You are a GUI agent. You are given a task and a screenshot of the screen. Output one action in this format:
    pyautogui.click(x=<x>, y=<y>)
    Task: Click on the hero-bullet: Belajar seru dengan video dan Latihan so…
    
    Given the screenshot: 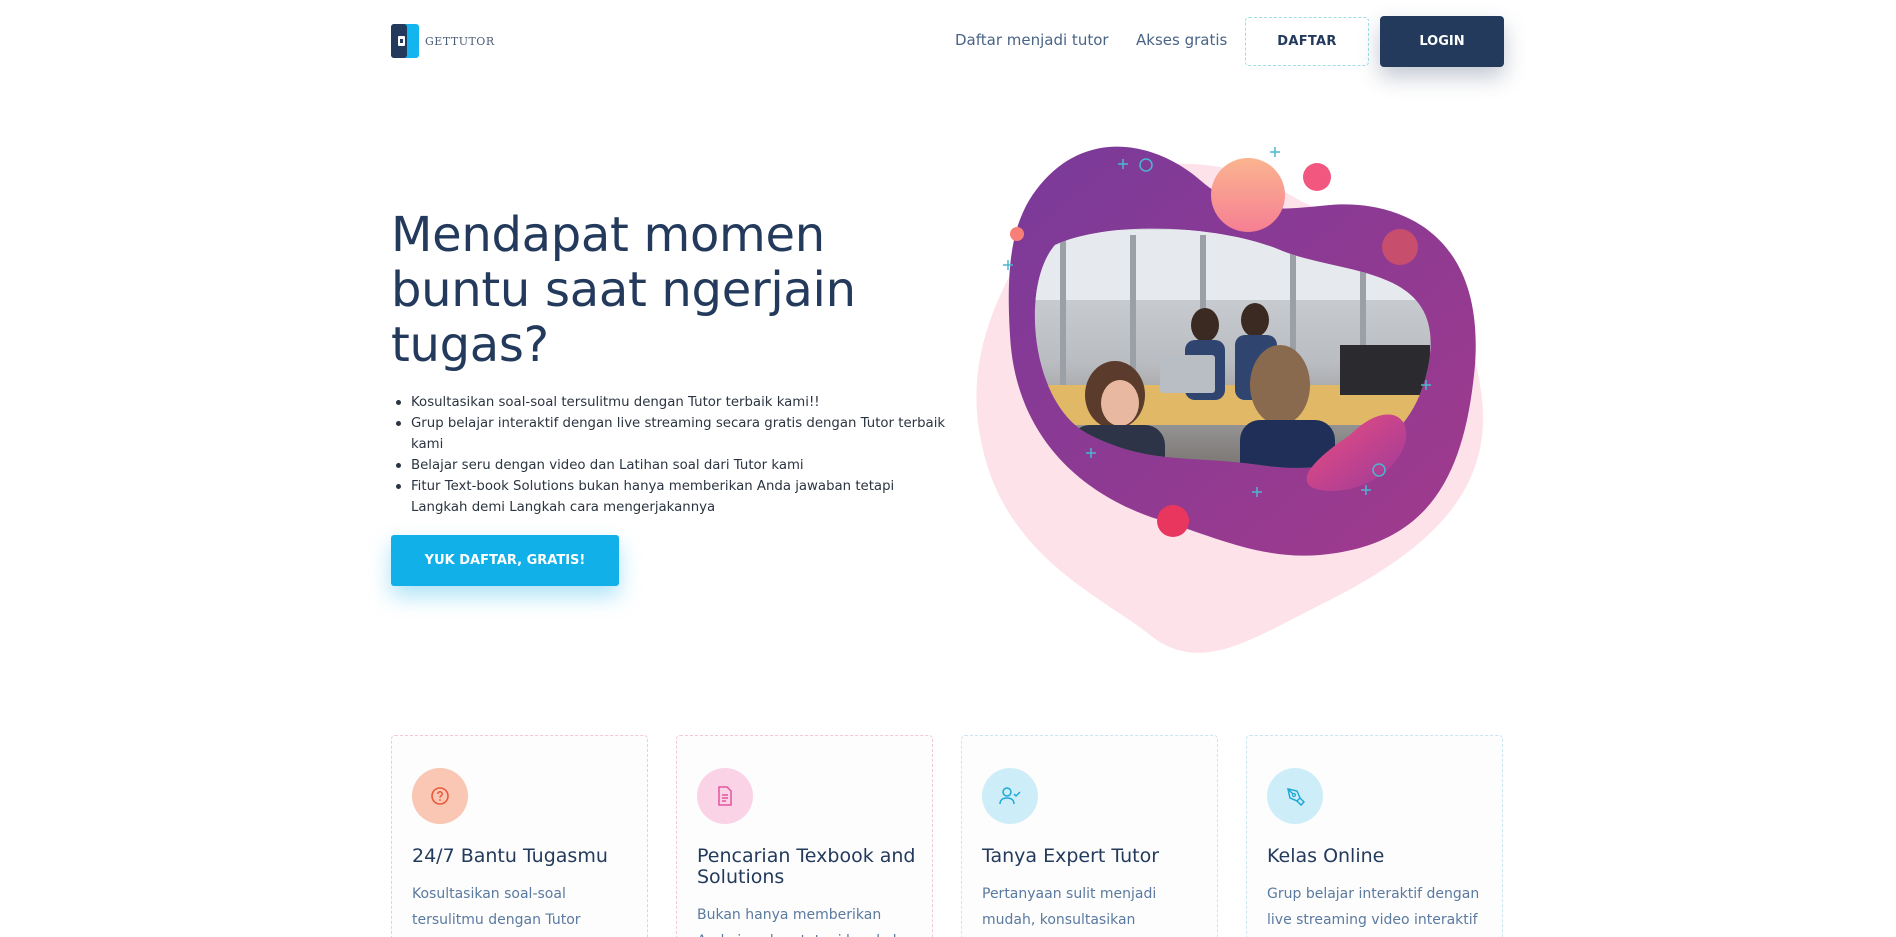 What is the action you would take?
    pyautogui.click(x=671, y=465)
    